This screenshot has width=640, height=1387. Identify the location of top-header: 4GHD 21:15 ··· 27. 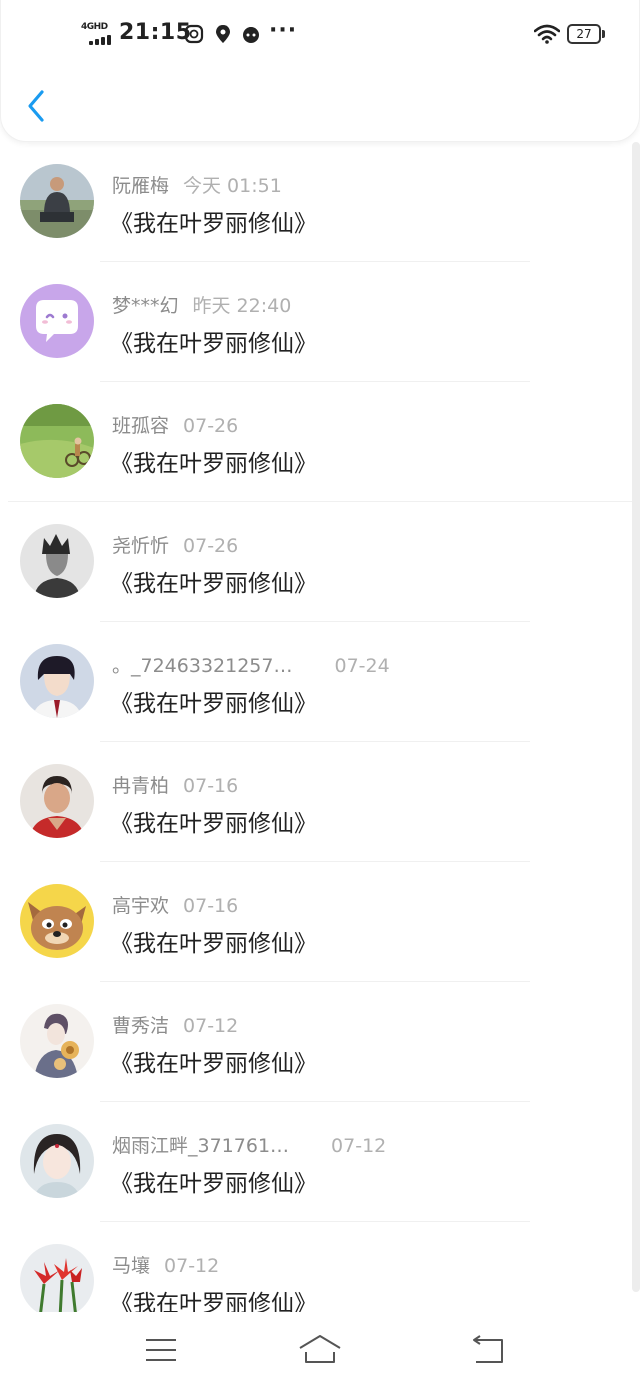
(320, 71).